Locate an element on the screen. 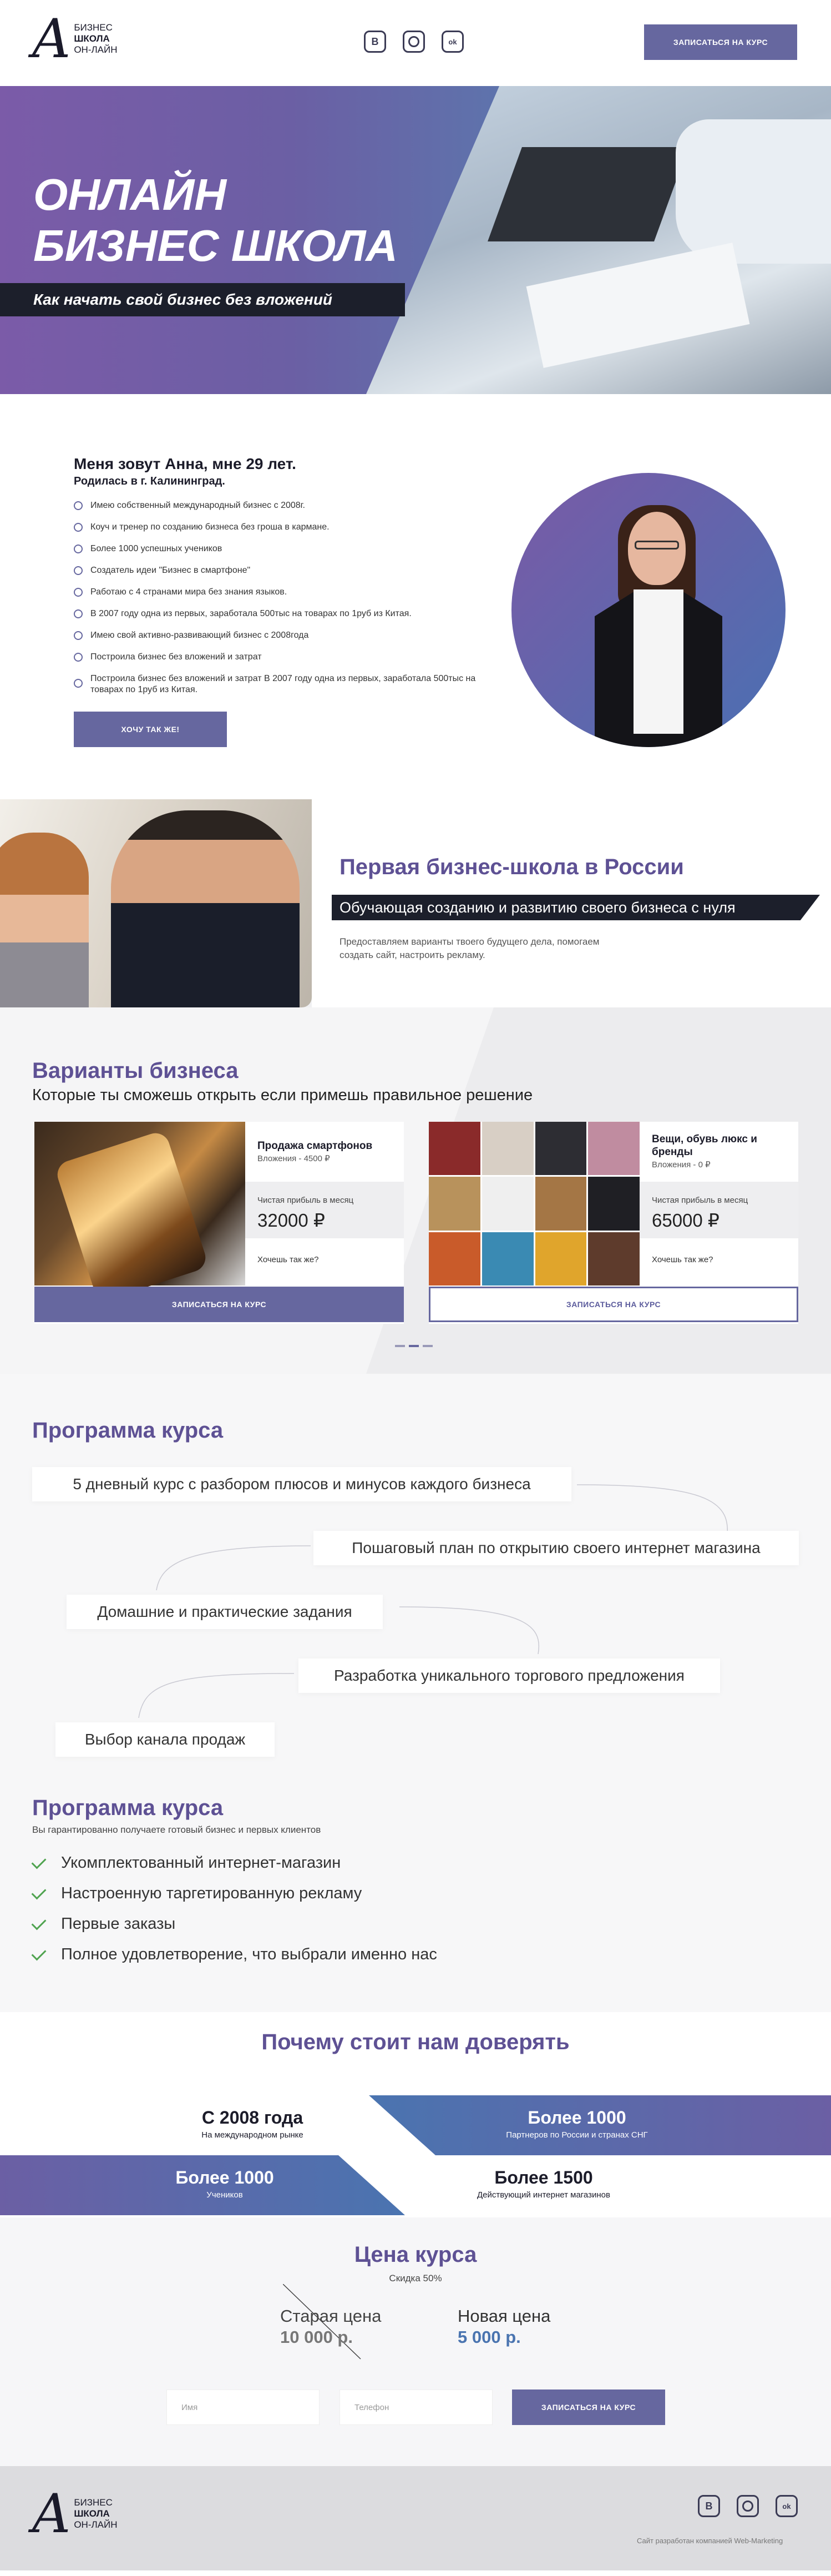 This screenshot has width=831, height=2576. result-item: Первые заказы is located at coordinates (103, 1924).